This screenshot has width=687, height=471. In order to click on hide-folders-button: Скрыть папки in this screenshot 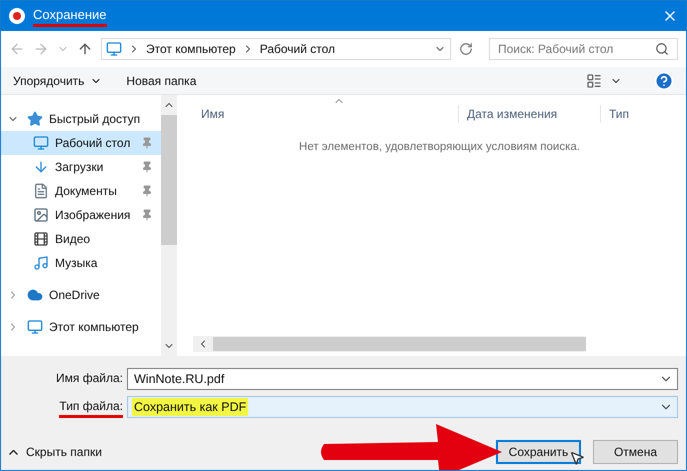, I will do `click(55, 452)`.